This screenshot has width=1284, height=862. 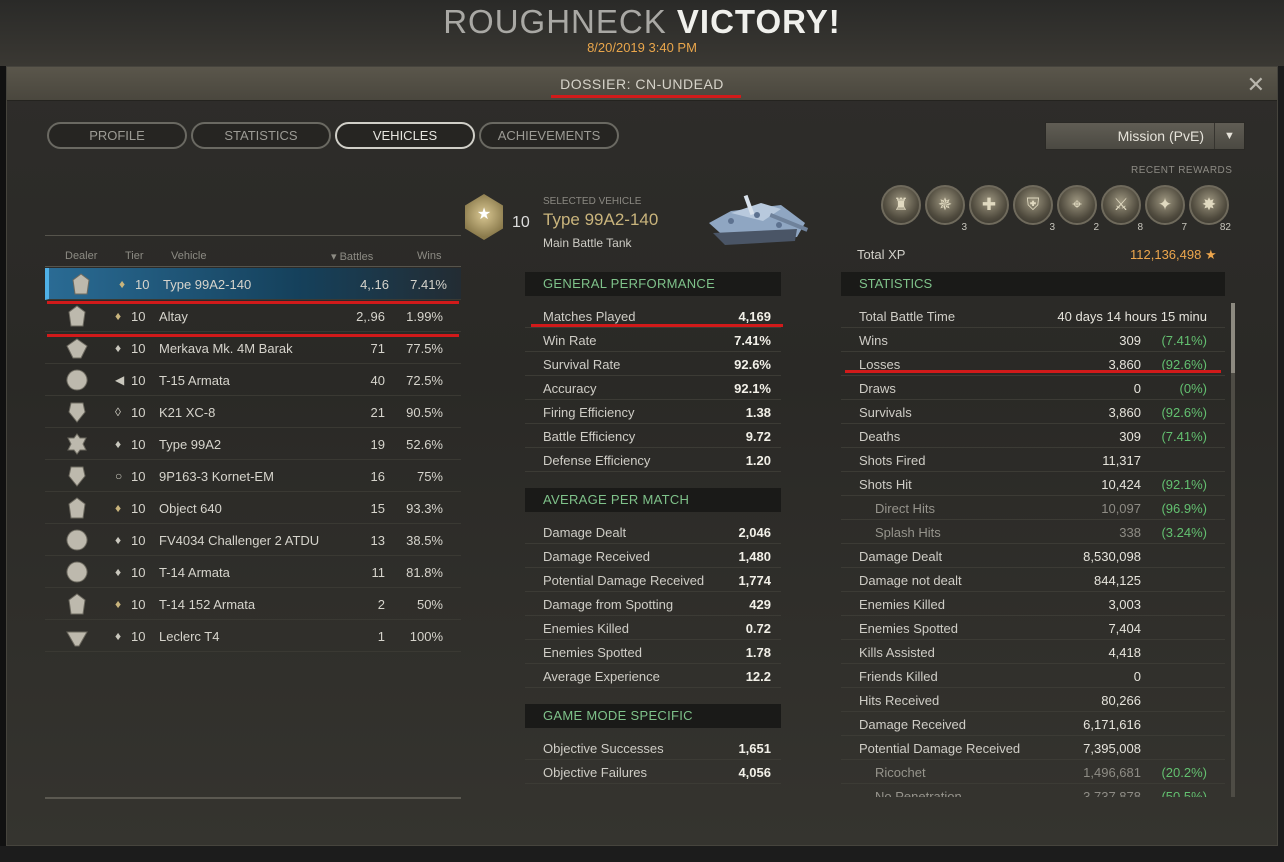 I want to click on statistics-value: 7,404, so click(x=1124, y=628).